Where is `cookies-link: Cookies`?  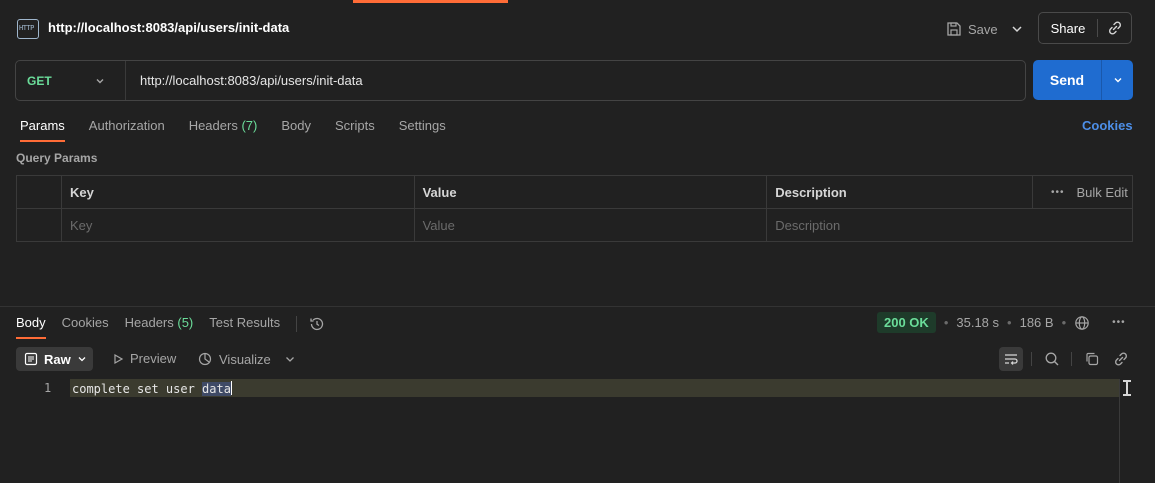 cookies-link: Cookies is located at coordinates (1107, 125).